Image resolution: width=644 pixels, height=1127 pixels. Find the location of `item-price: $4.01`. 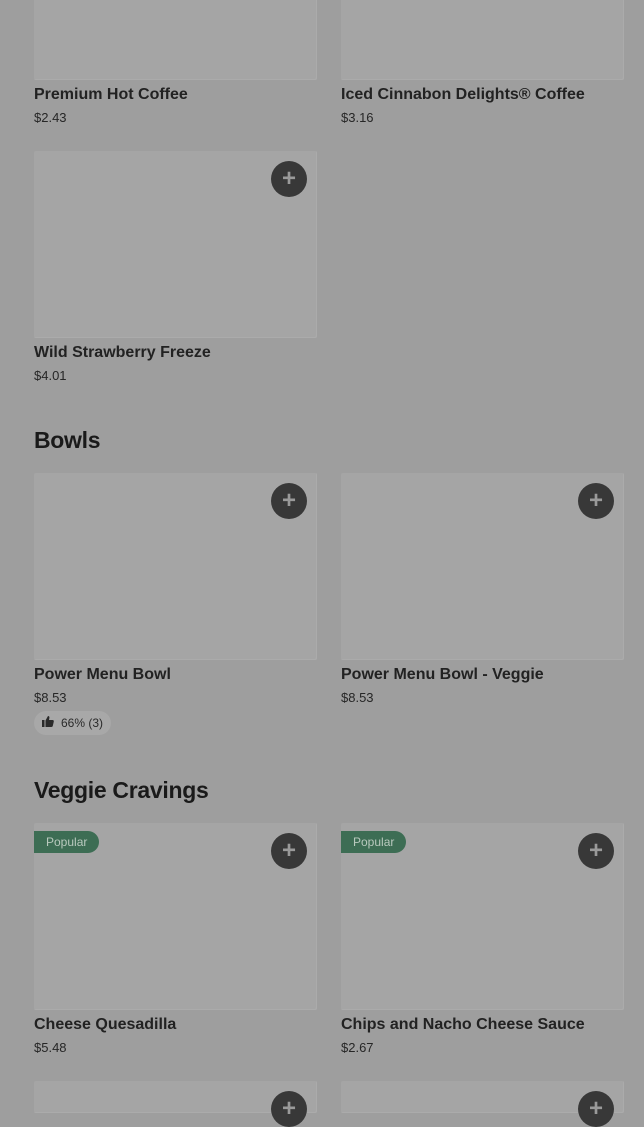

item-price: $4.01 is located at coordinates (50, 375).